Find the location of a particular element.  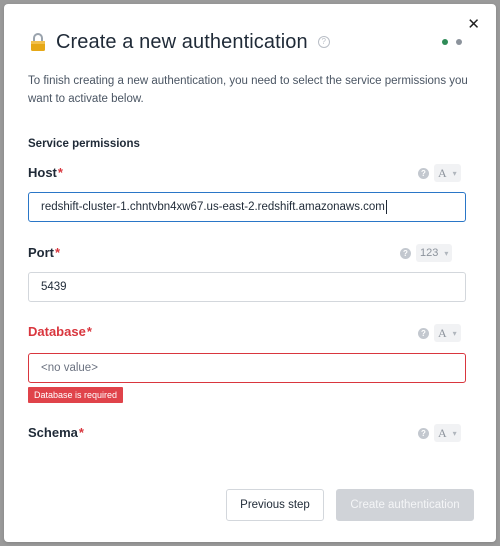

database-input: <no value> is located at coordinates (247, 368).